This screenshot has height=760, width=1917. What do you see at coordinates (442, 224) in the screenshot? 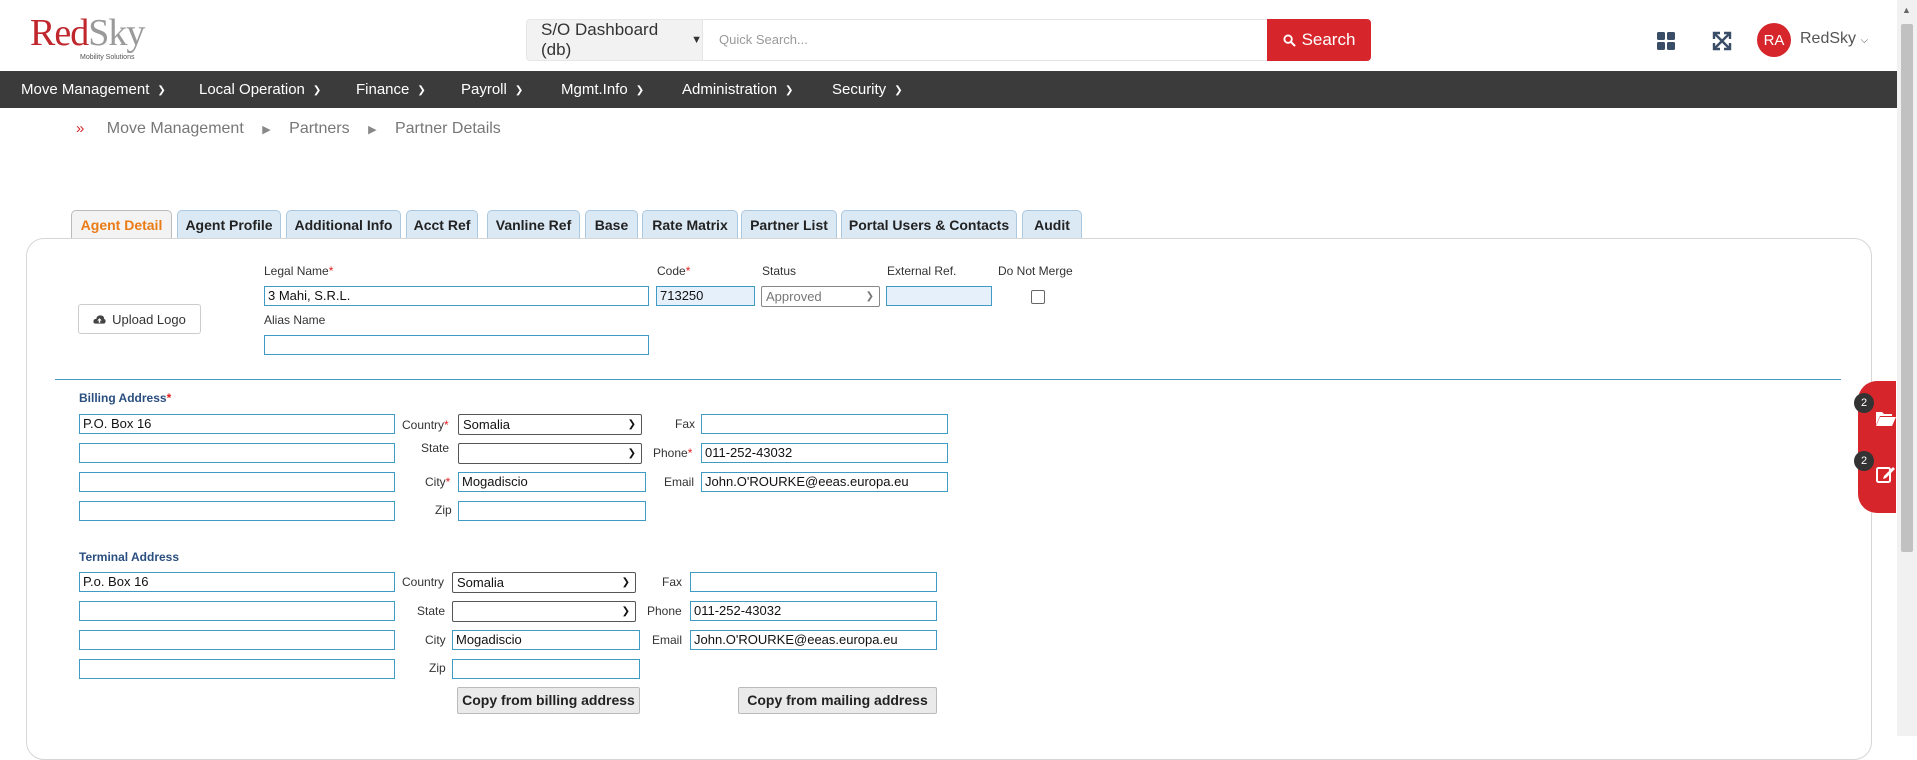
I see `tab-acct-ref: Acct Ref` at bounding box center [442, 224].